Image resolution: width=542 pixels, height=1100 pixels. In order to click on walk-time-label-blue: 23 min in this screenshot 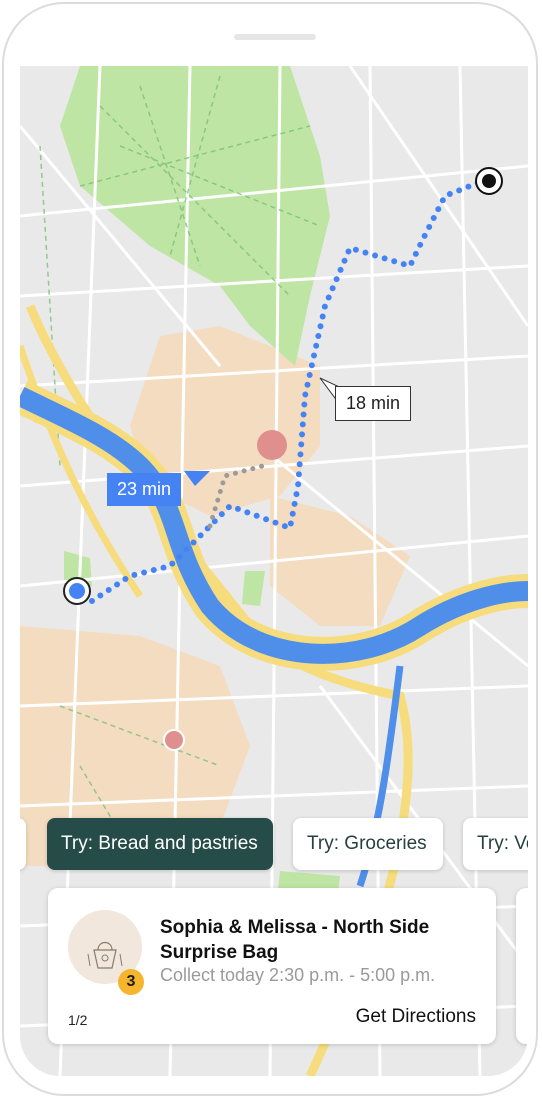, I will do `click(144, 489)`.